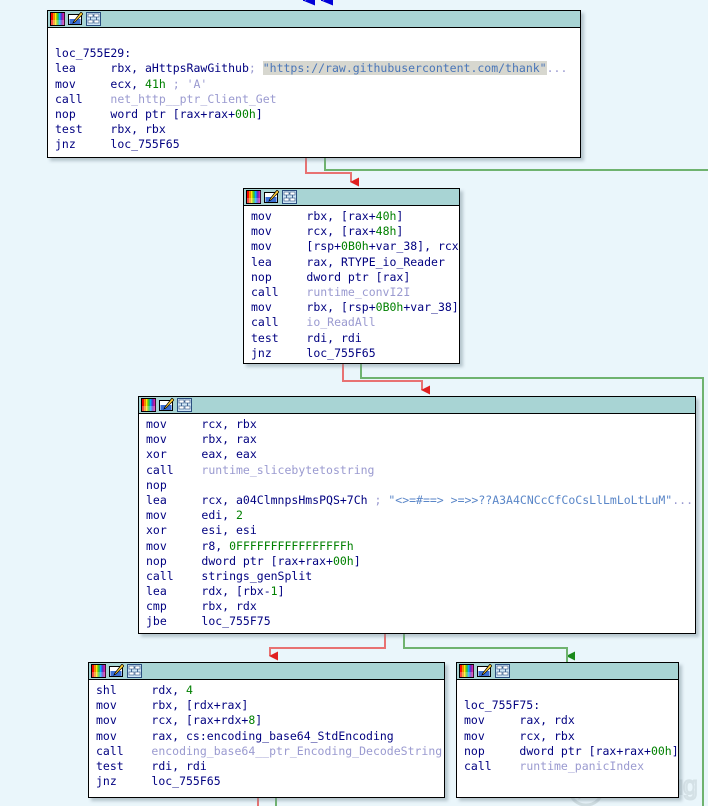 Image resolution: width=708 pixels, height=806 pixels. Describe the element at coordinates (417, 546) in the screenshot. I see `instruction: mov r8, 0FFFFFFFFFFFFFFFFh` at that location.